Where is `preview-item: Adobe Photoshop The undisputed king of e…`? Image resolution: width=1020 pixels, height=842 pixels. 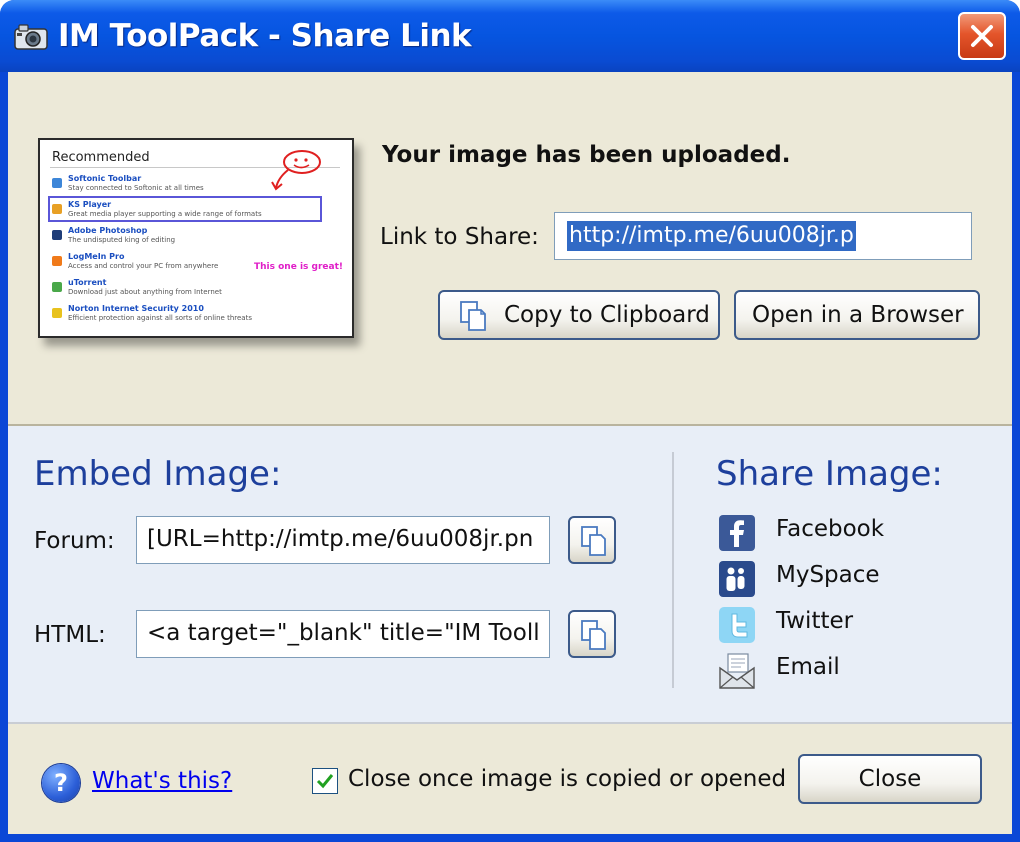
preview-item: Adobe Photoshop The undisputed king of e… is located at coordinates (195, 237).